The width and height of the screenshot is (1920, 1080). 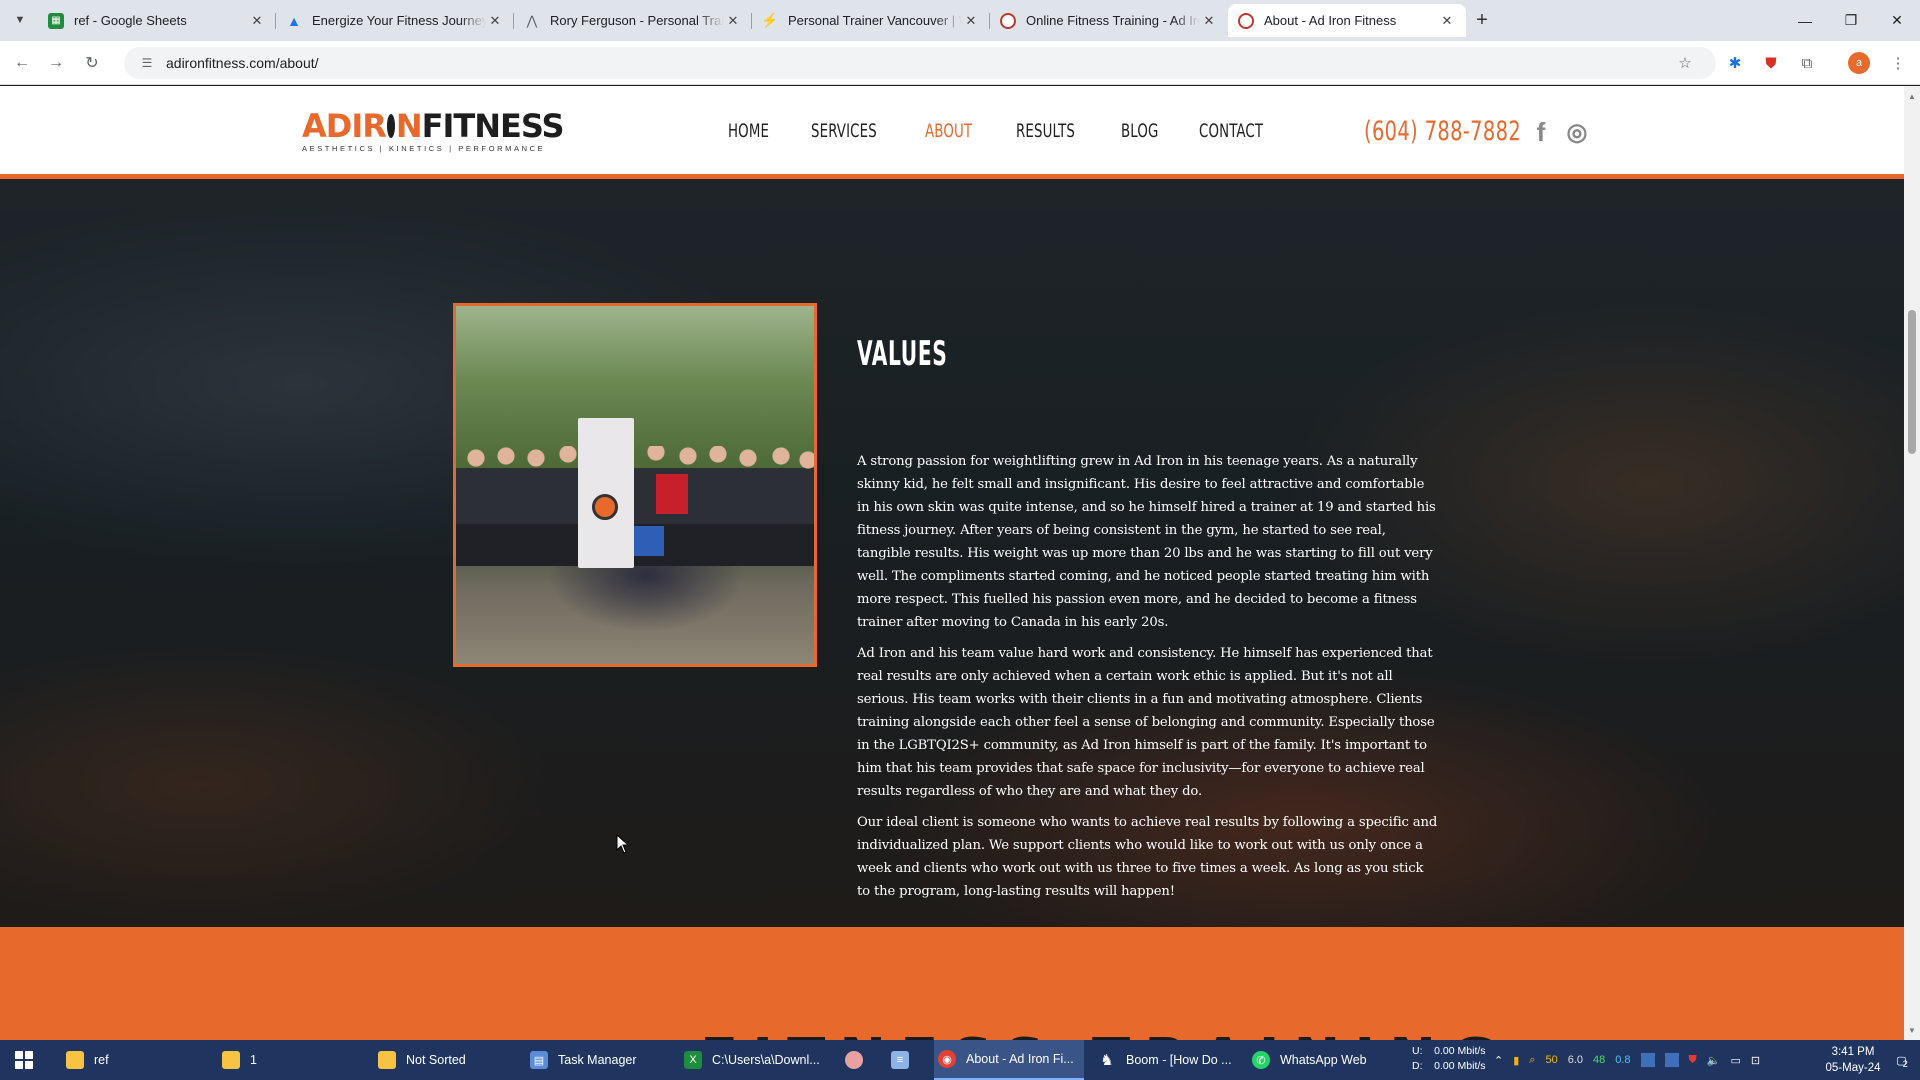 What do you see at coordinates (532, 20) in the screenshot?
I see `signature-icon: ⋀` at bounding box center [532, 20].